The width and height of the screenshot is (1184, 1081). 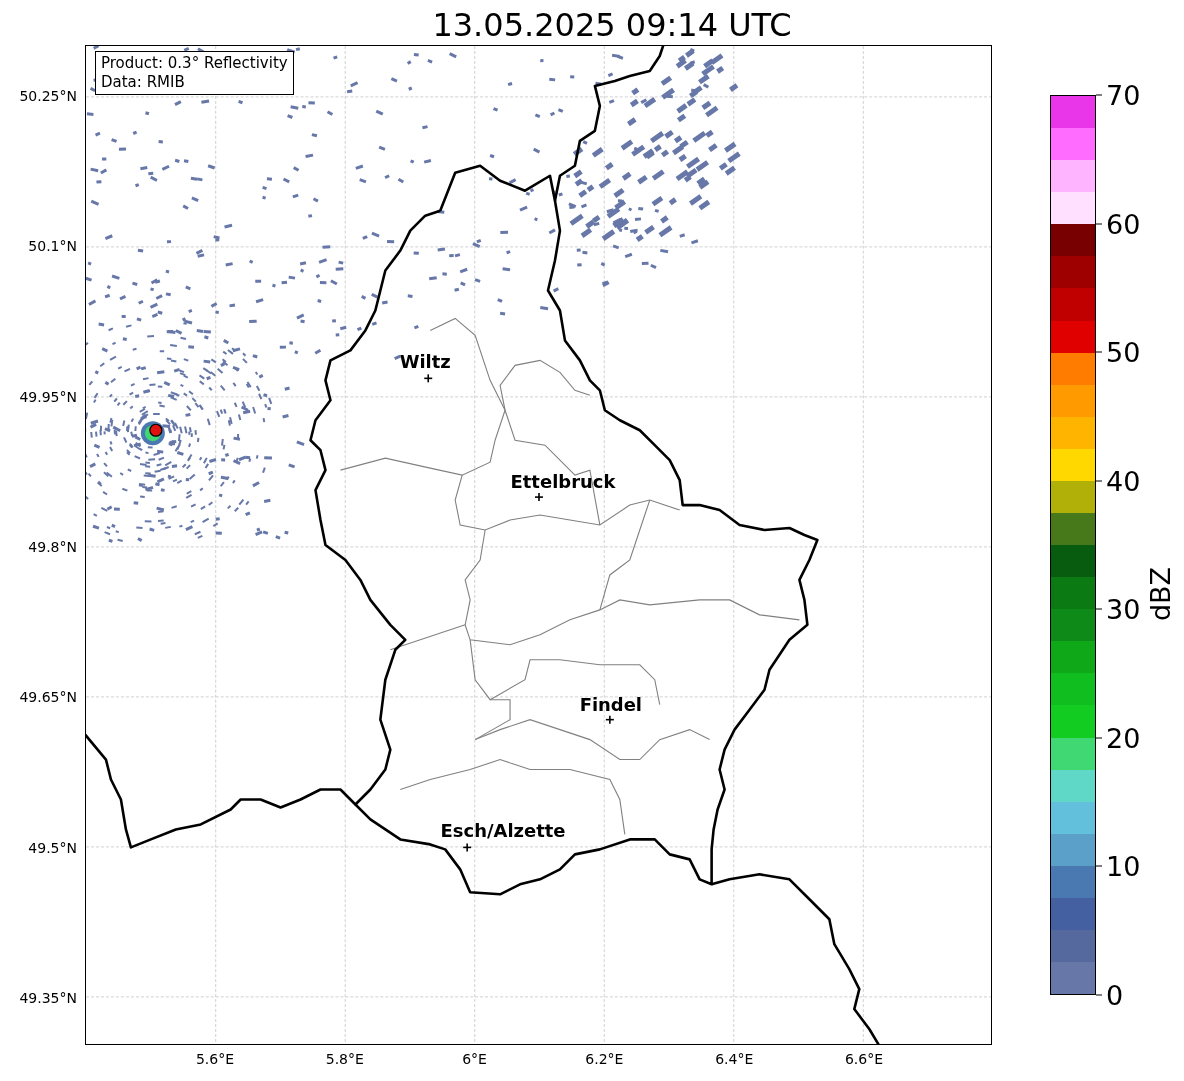 I want to click on scale-tick-label: 0, so click(x=1110, y=995).